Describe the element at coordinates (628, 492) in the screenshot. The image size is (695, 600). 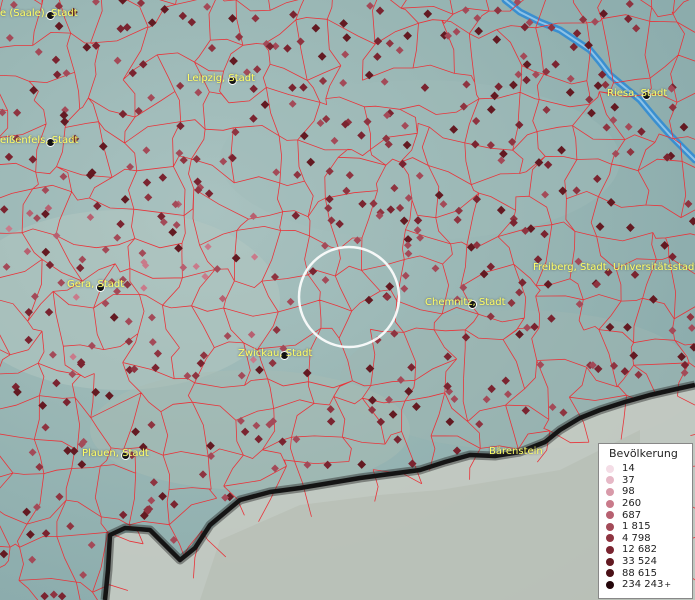
I see `legend-label: 98` at that location.